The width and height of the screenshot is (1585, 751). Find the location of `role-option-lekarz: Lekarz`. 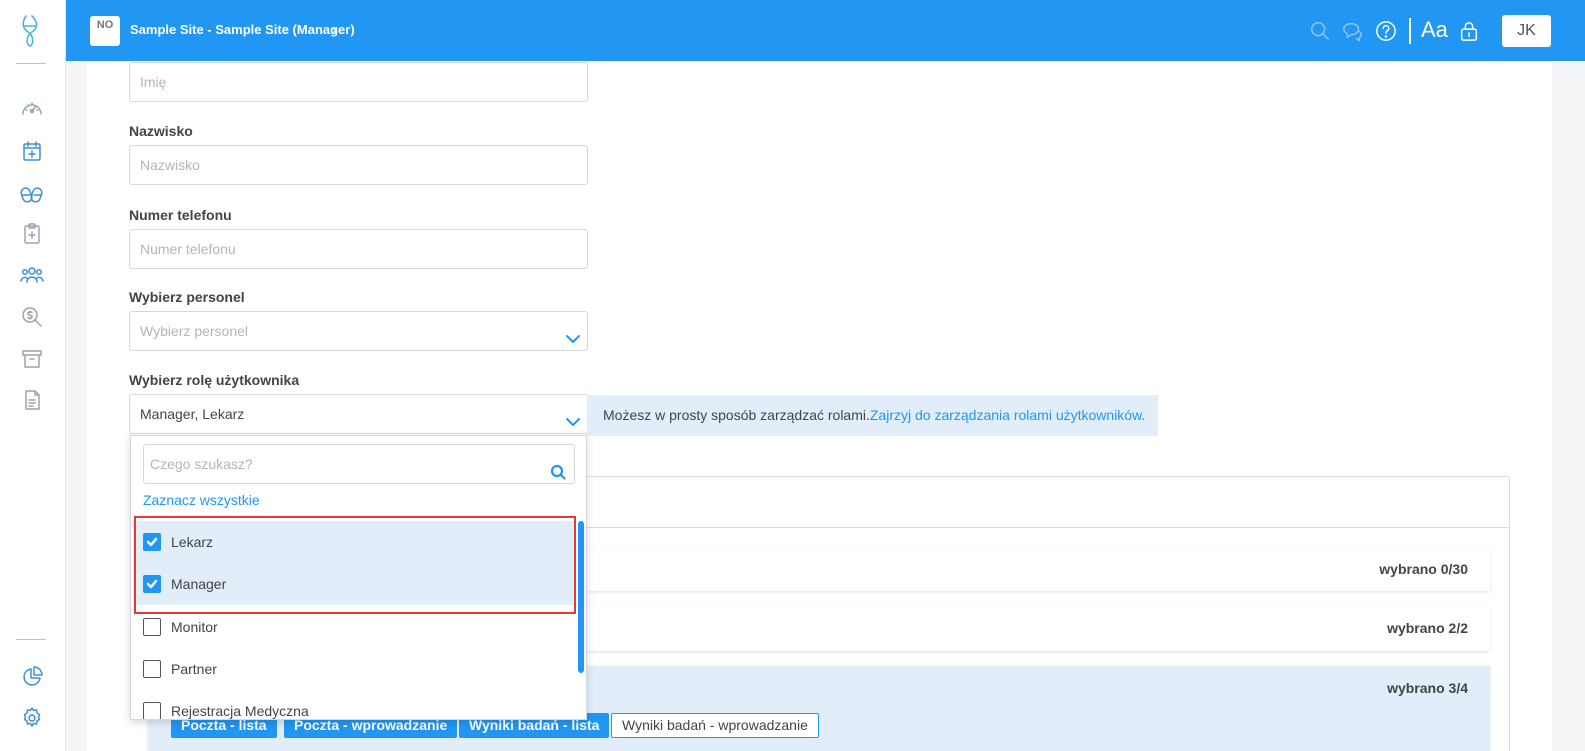

role-option-lekarz: Lekarz is located at coordinates (354, 542).